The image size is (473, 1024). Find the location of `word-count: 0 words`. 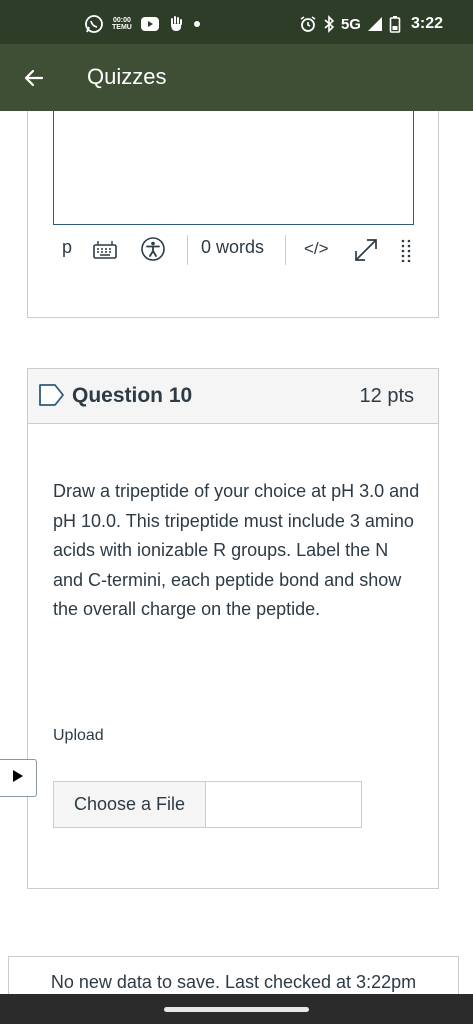

word-count: 0 words is located at coordinates (232, 247).